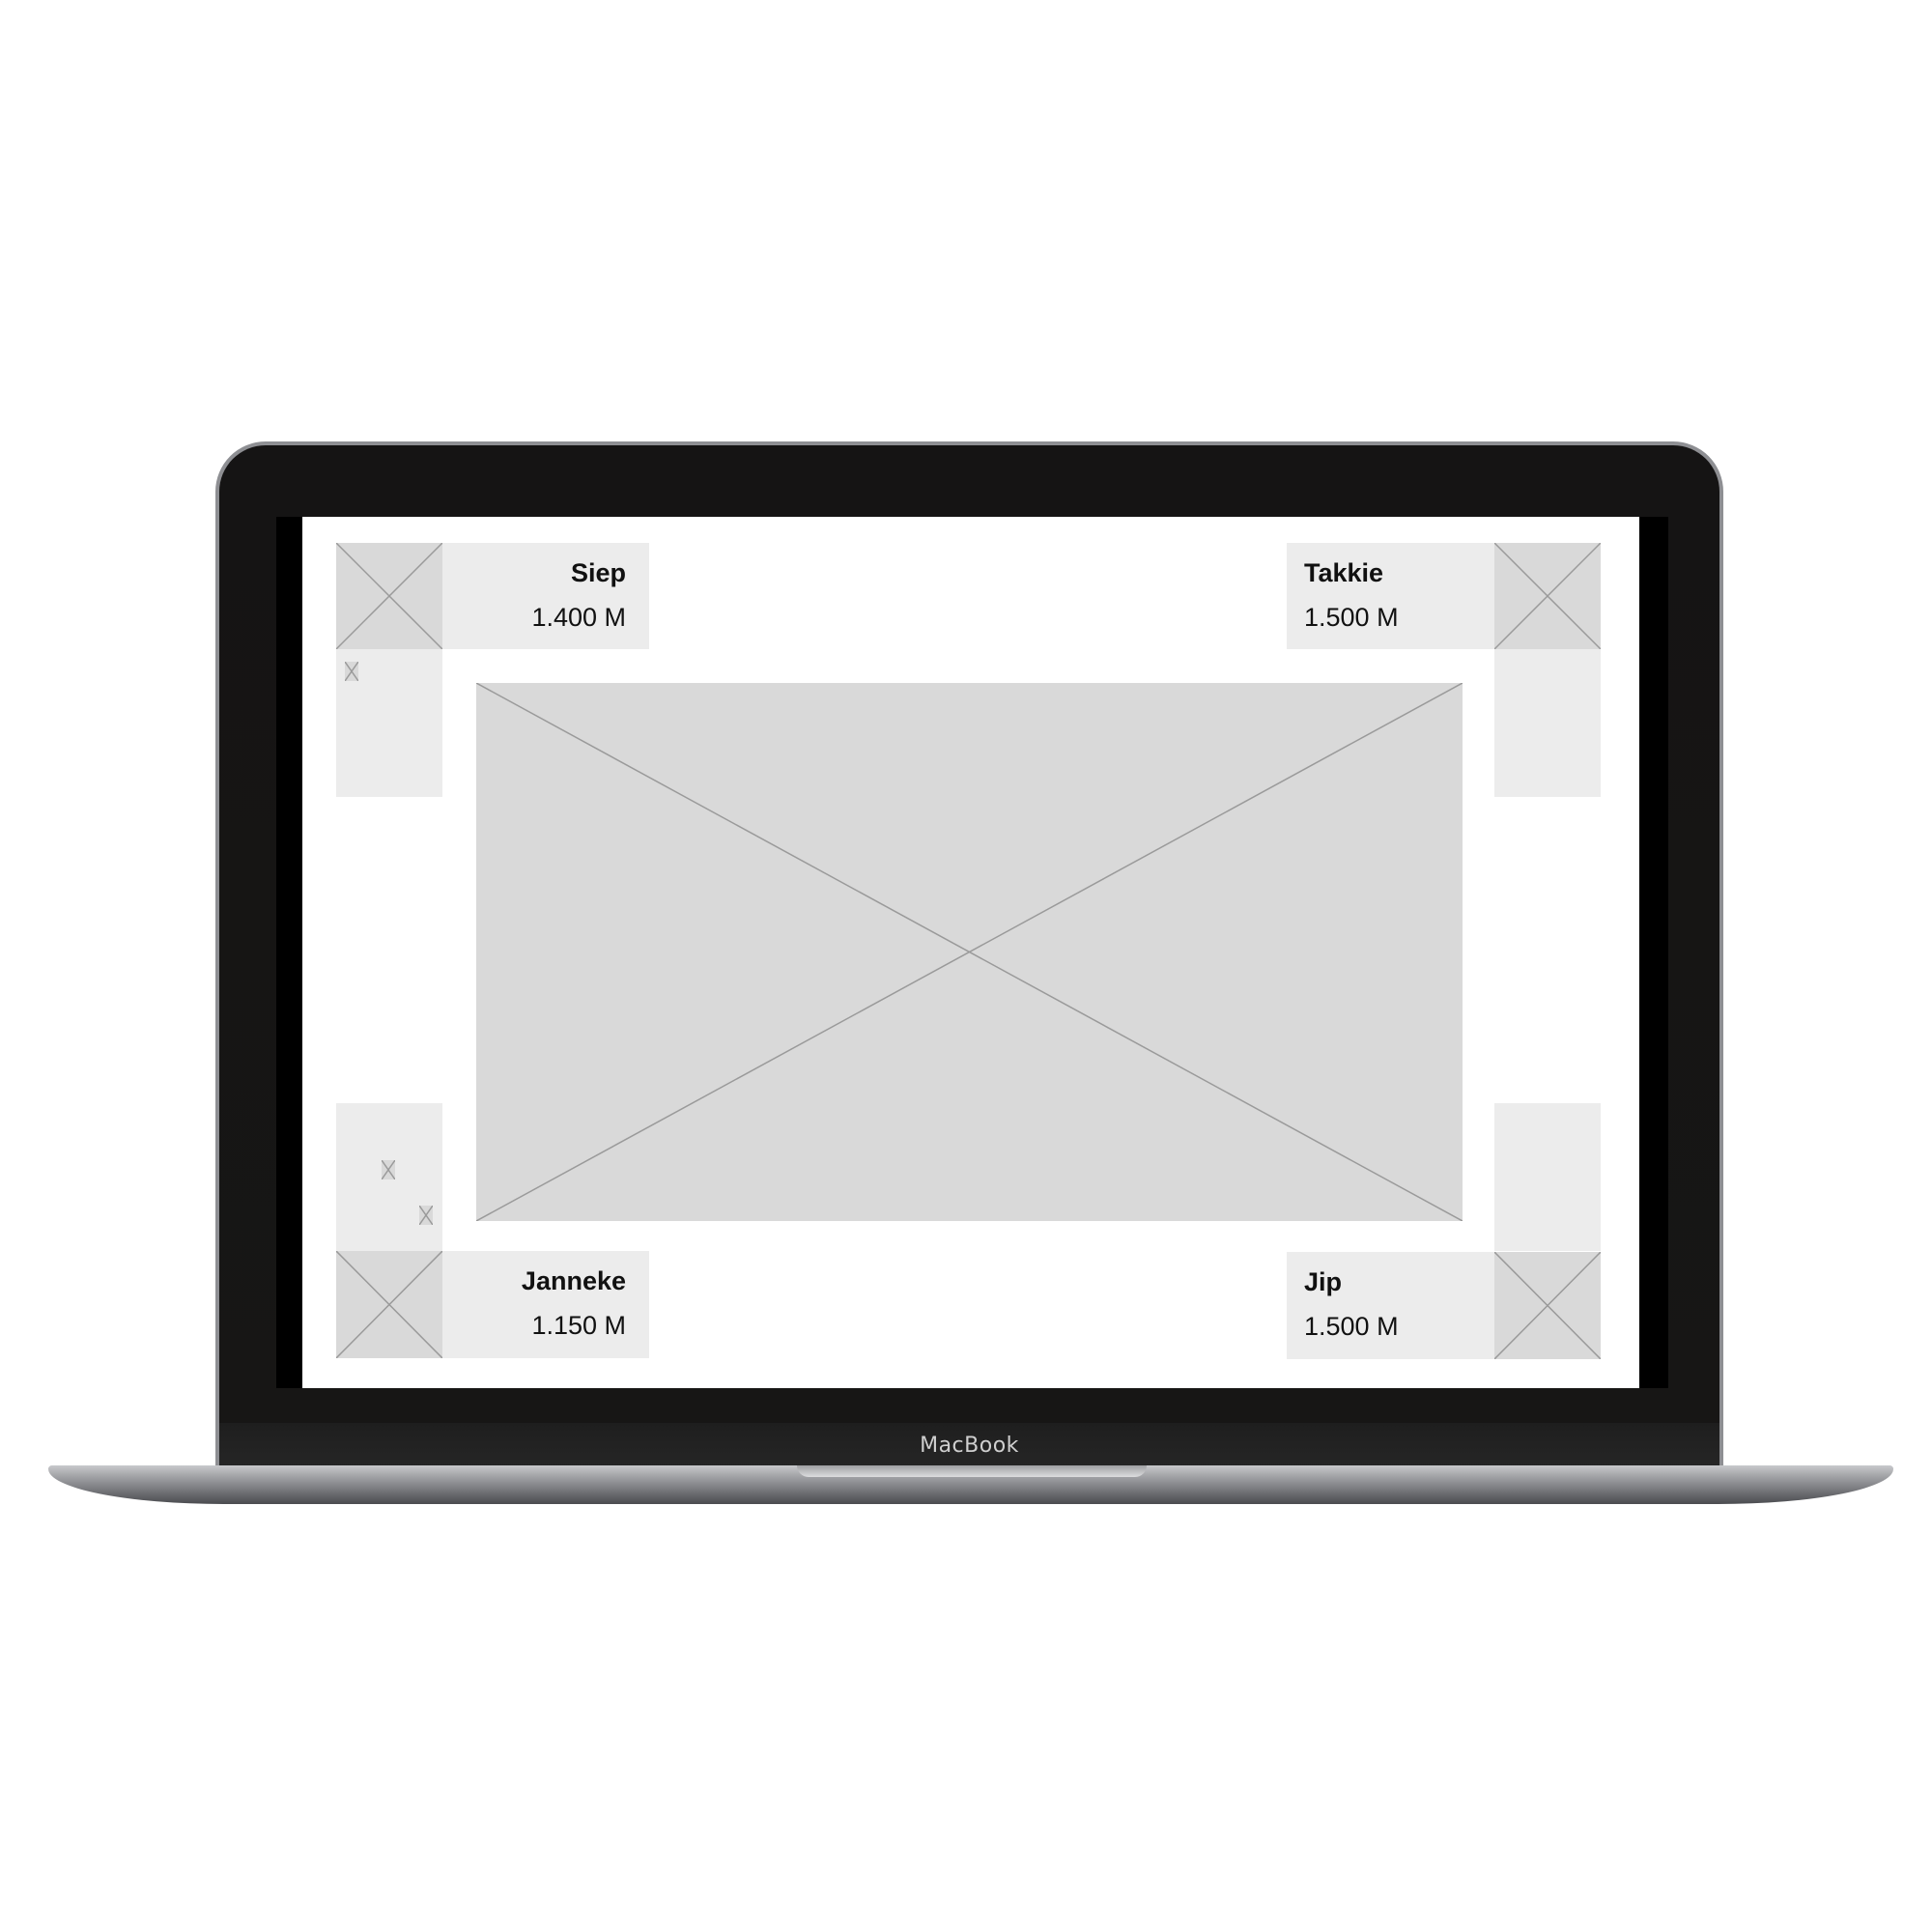 The image size is (1932, 1932). Describe the element at coordinates (1323, 1281) in the screenshot. I see `bottom-right-name: Jip` at that location.